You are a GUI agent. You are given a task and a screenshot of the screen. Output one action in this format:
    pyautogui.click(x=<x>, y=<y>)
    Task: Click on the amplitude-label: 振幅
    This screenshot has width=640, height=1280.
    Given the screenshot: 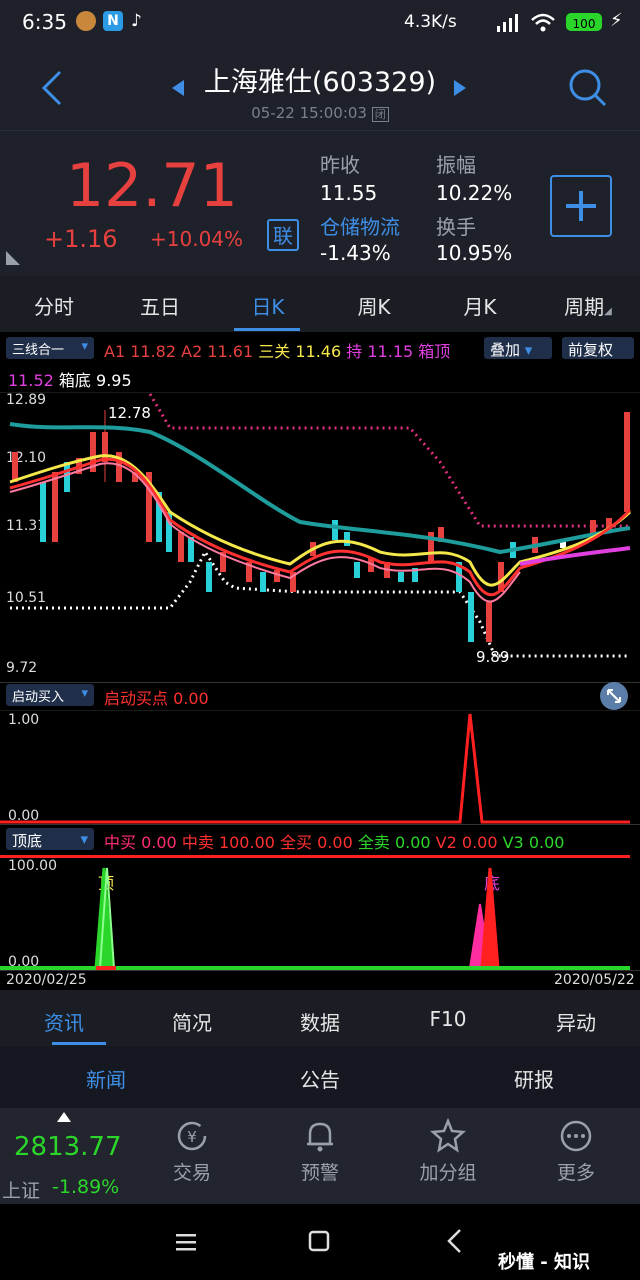 What is the action you would take?
    pyautogui.click(x=456, y=165)
    